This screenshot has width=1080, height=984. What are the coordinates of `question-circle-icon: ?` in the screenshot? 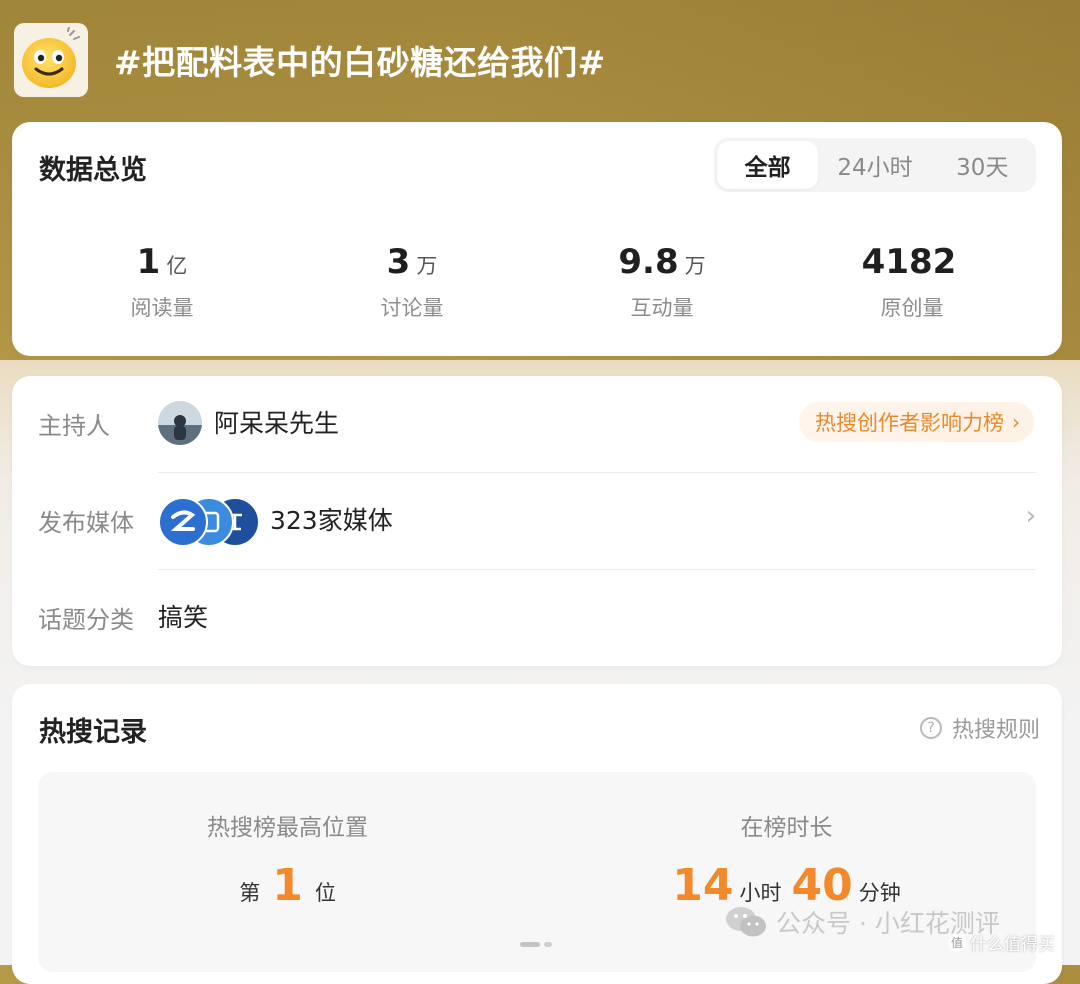 It's located at (930, 728).